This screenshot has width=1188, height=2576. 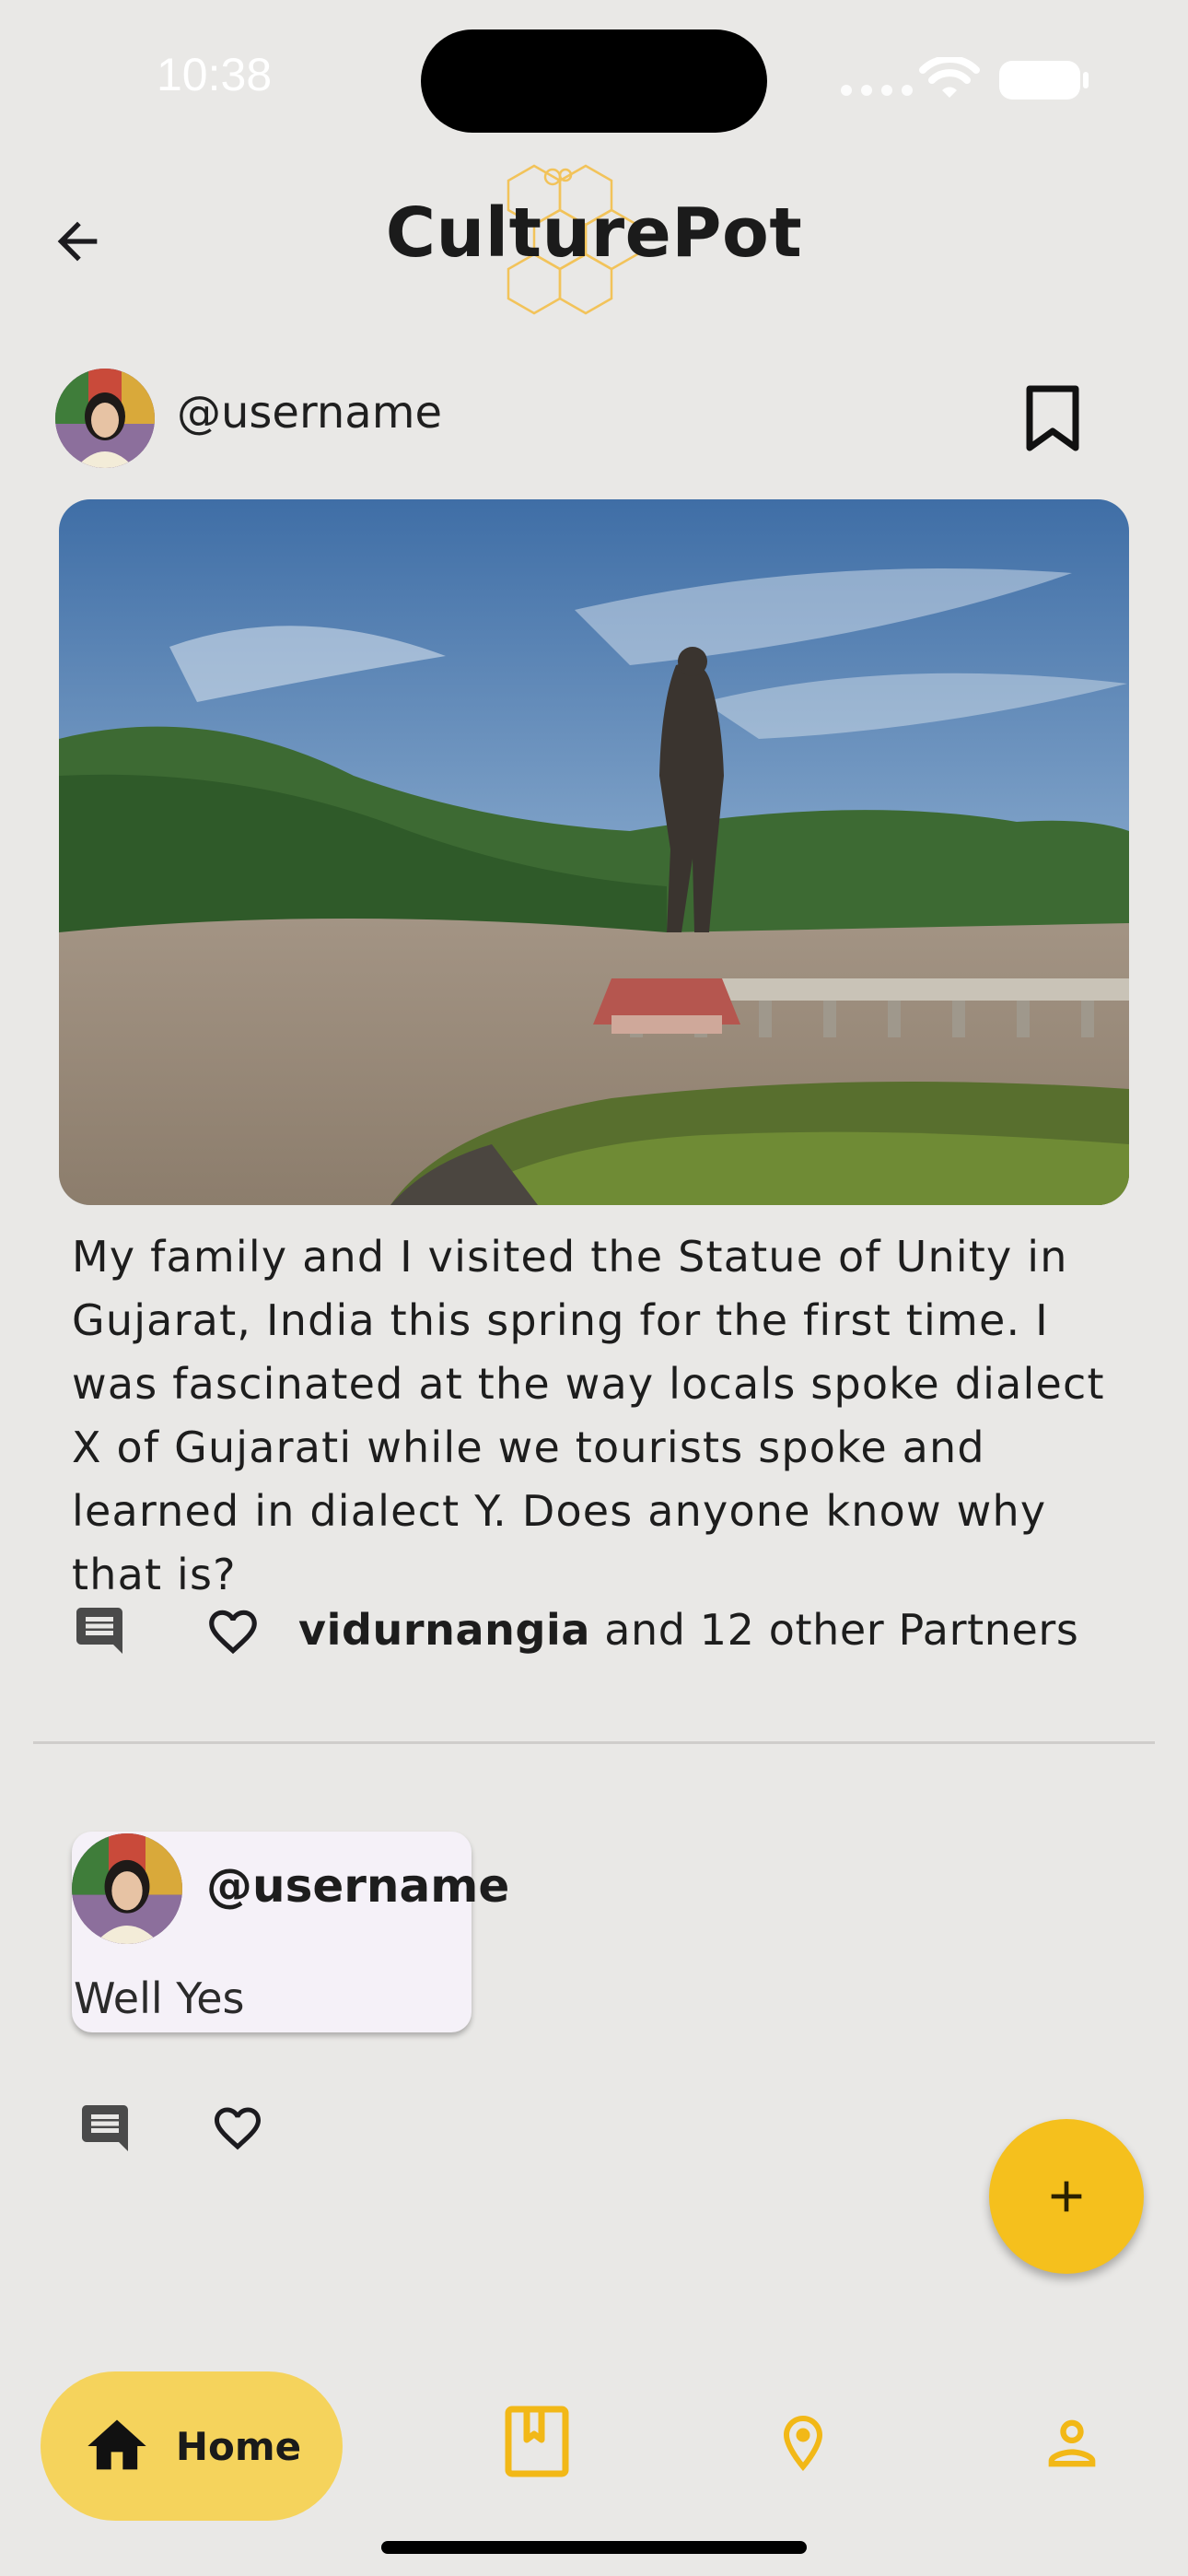 I want to click on battery-cap, so click(x=1086, y=80).